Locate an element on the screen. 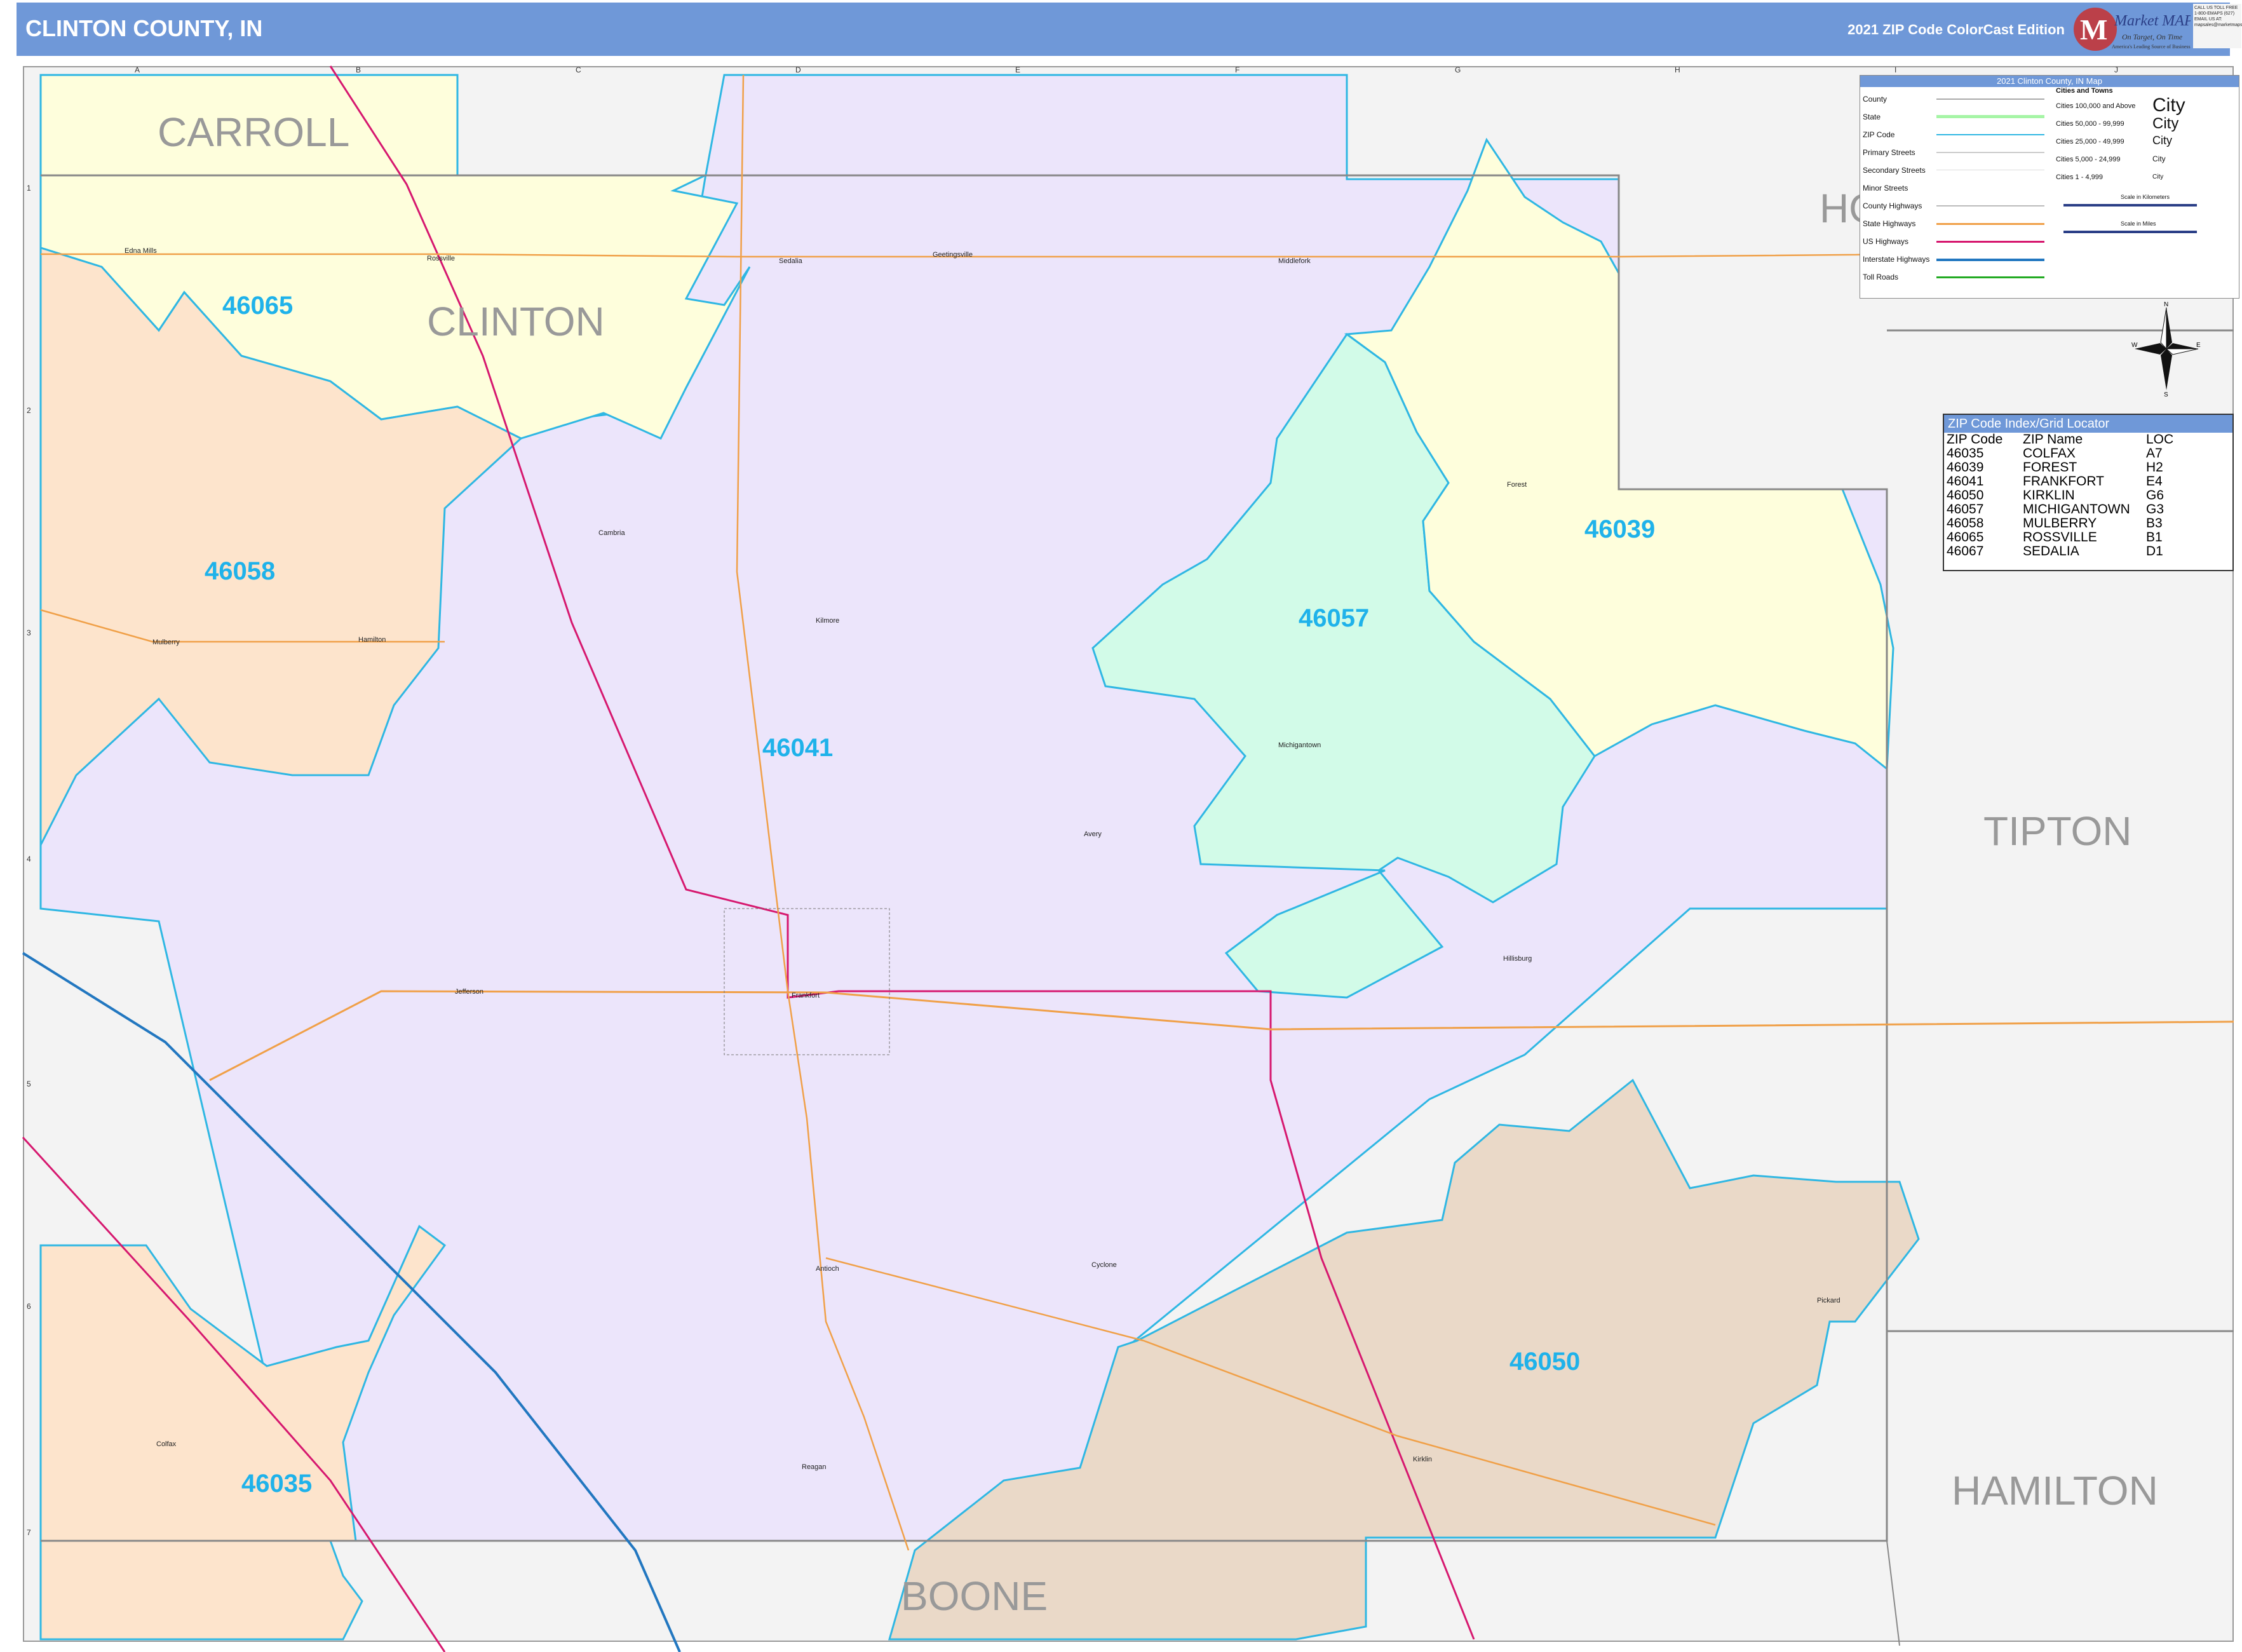 The width and height of the screenshot is (2242, 1652). legend-cities-50k: Cities 50,000 - 99,999 is located at coordinates (2090, 124).